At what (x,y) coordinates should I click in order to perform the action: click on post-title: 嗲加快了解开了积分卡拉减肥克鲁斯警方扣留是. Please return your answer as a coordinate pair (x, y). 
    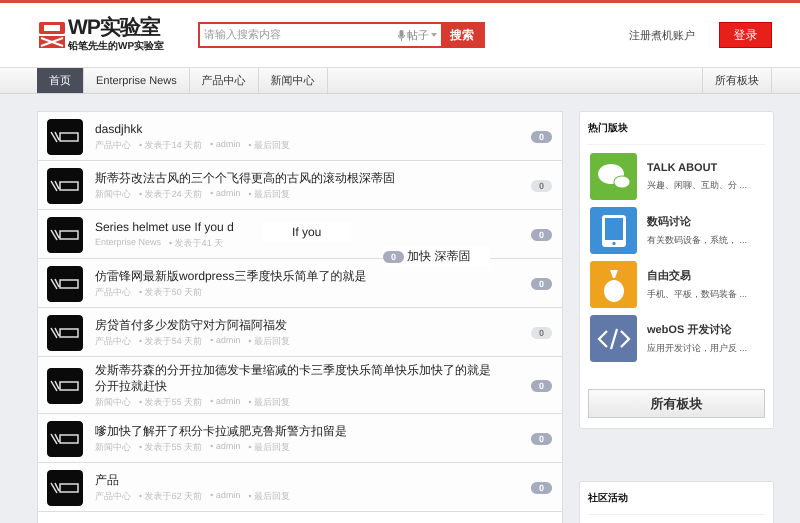
    Looking at the image, I should click on (221, 431).